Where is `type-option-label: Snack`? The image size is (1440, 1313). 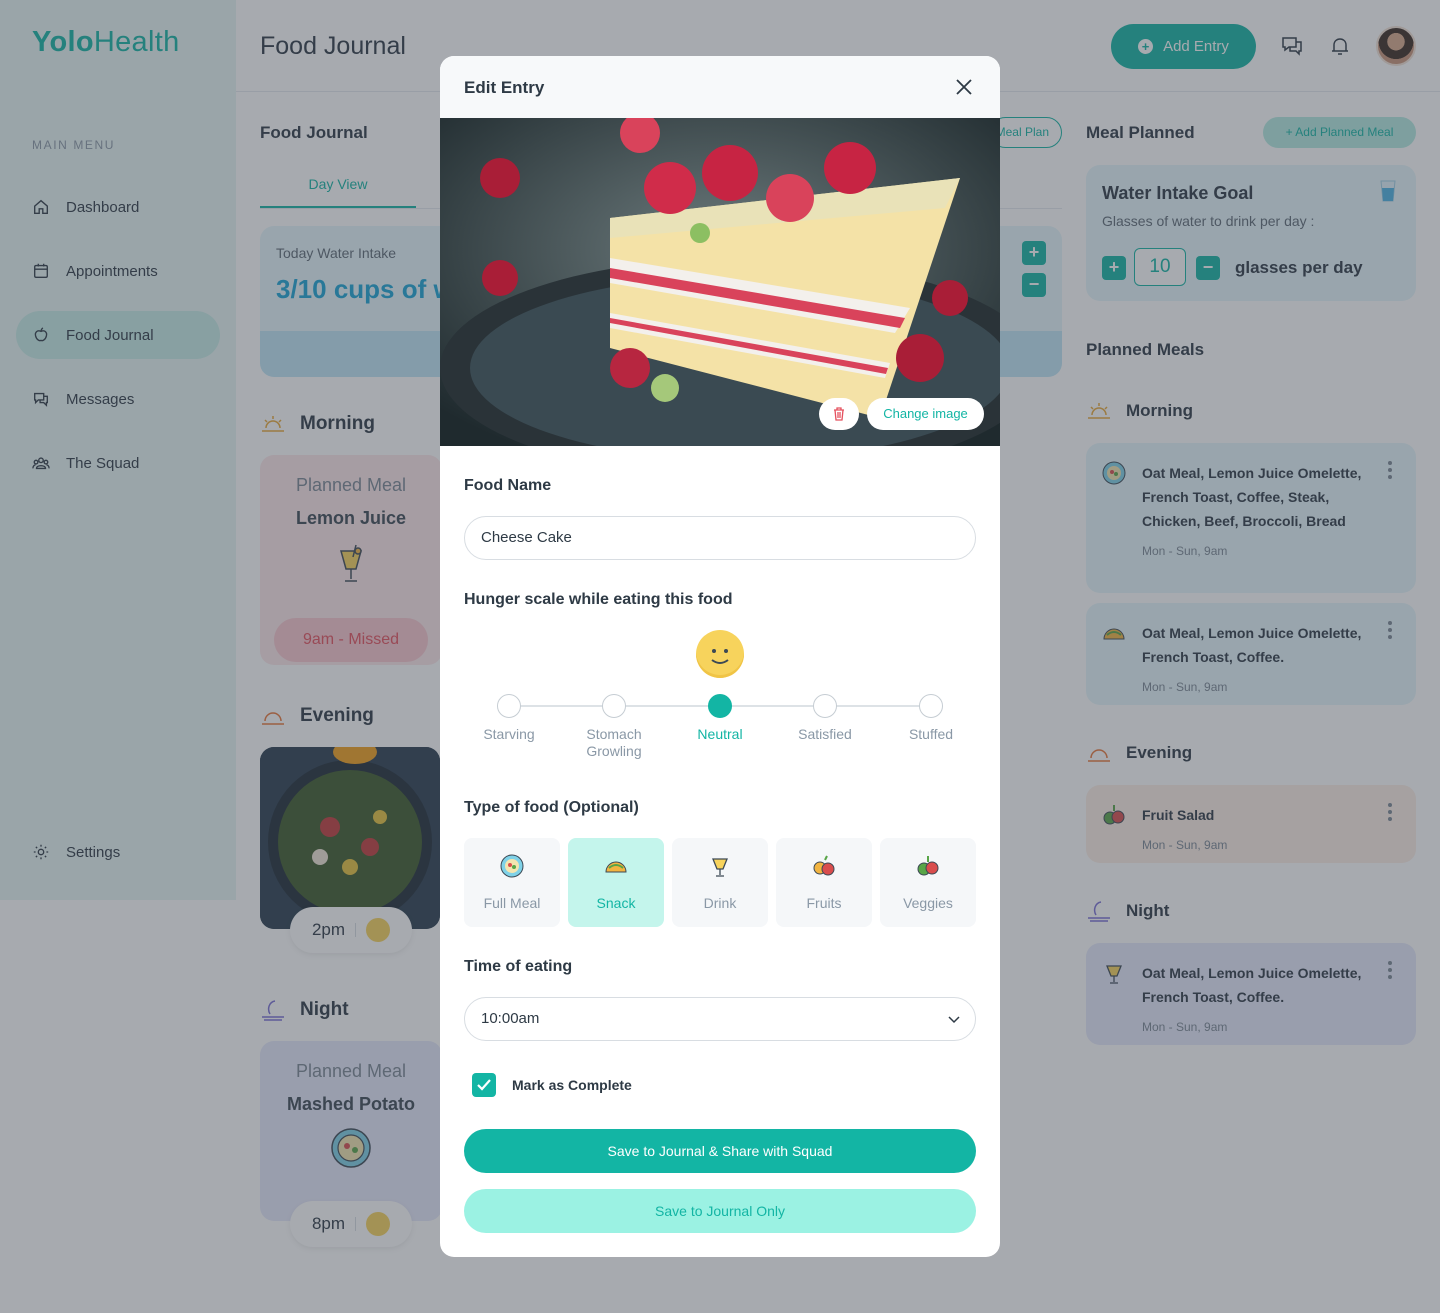 type-option-label: Snack is located at coordinates (616, 903).